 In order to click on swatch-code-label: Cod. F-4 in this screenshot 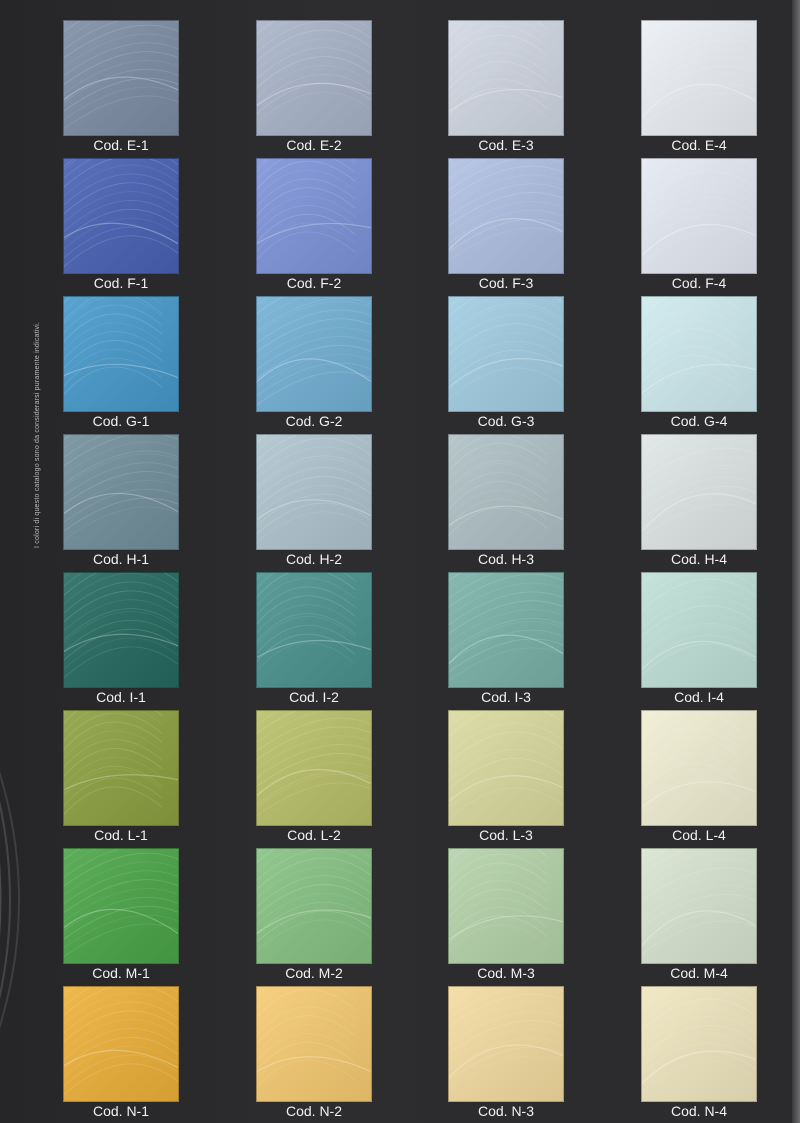, I will do `click(699, 283)`.